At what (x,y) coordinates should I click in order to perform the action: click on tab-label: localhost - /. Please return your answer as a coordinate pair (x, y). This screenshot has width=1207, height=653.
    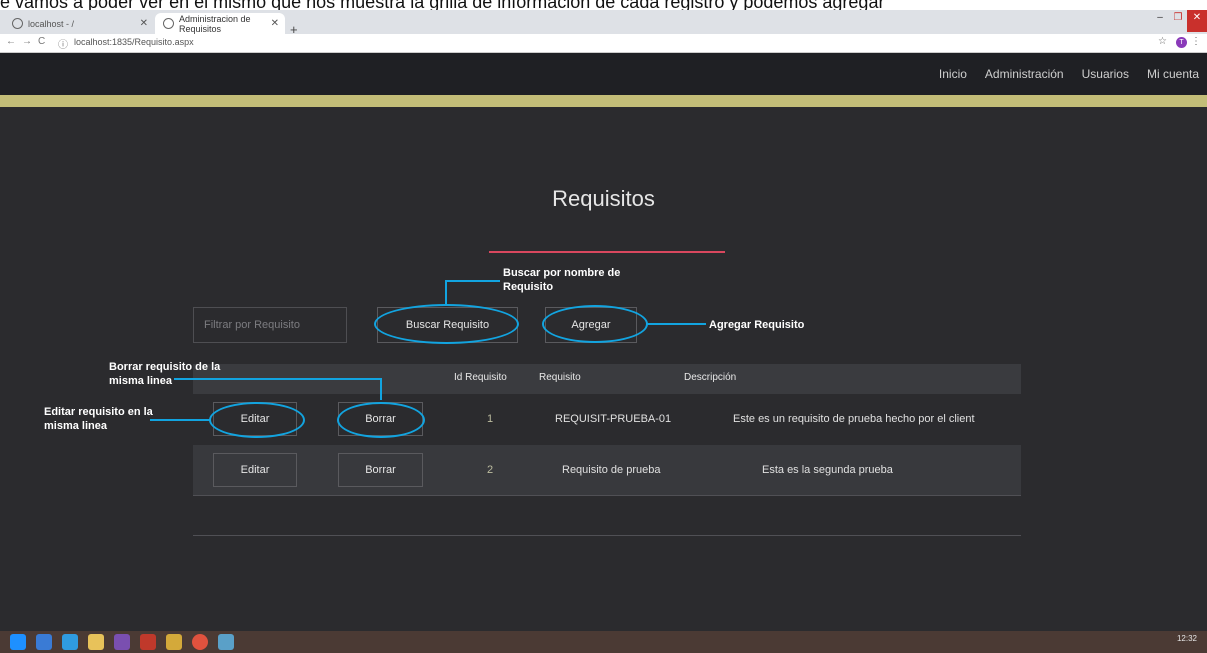
    Looking at the image, I should click on (51, 23).